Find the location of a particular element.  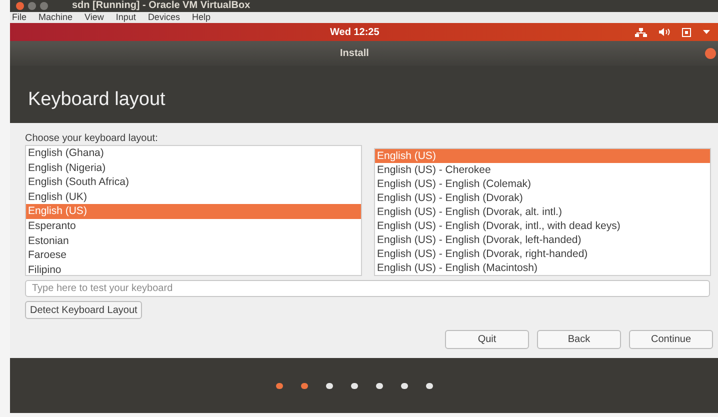

menu-item: Input is located at coordinates (126, 17).